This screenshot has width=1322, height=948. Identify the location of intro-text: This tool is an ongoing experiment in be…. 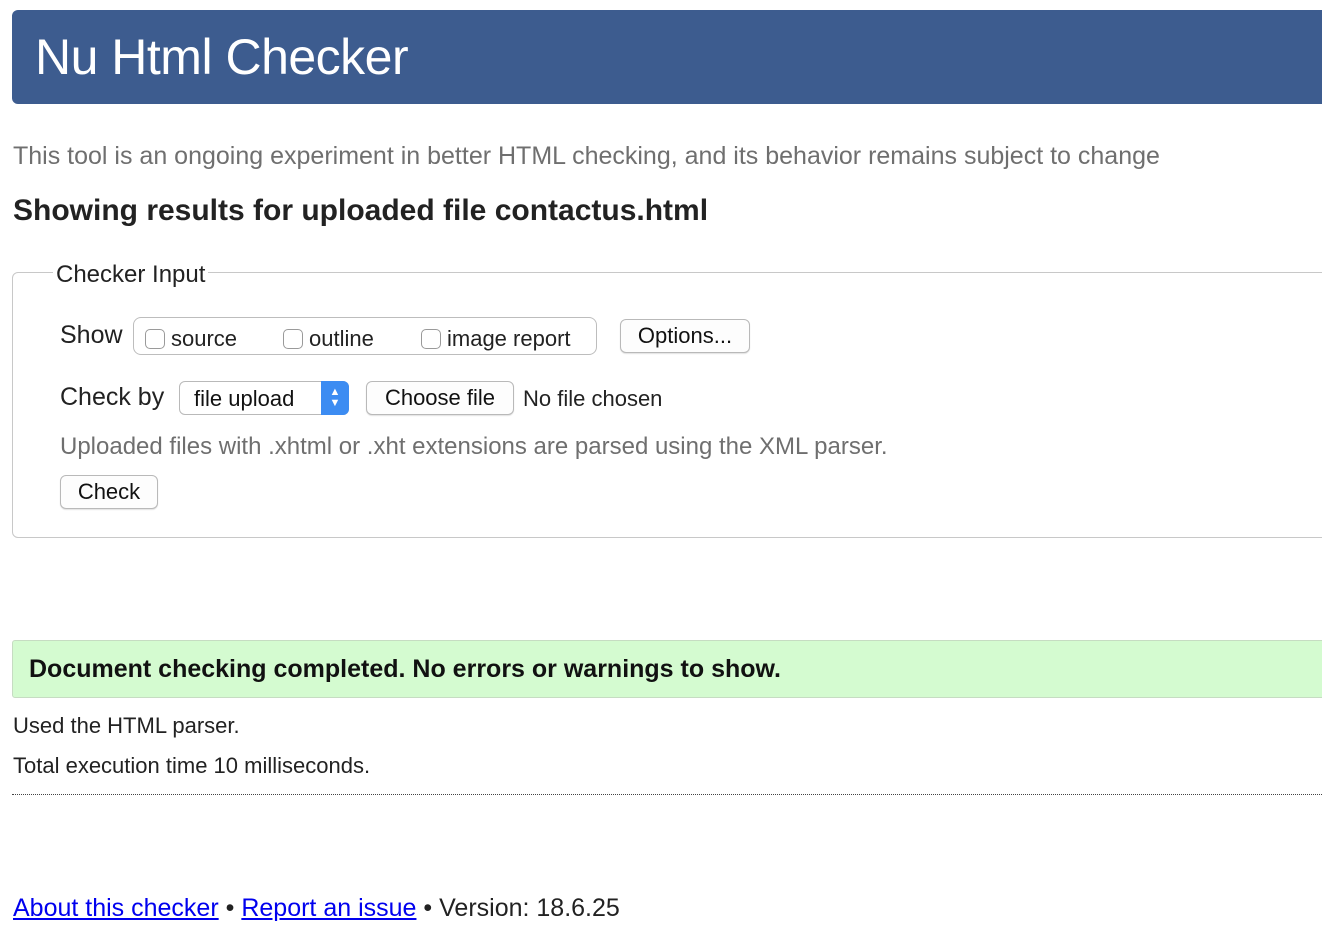
(586, 156).